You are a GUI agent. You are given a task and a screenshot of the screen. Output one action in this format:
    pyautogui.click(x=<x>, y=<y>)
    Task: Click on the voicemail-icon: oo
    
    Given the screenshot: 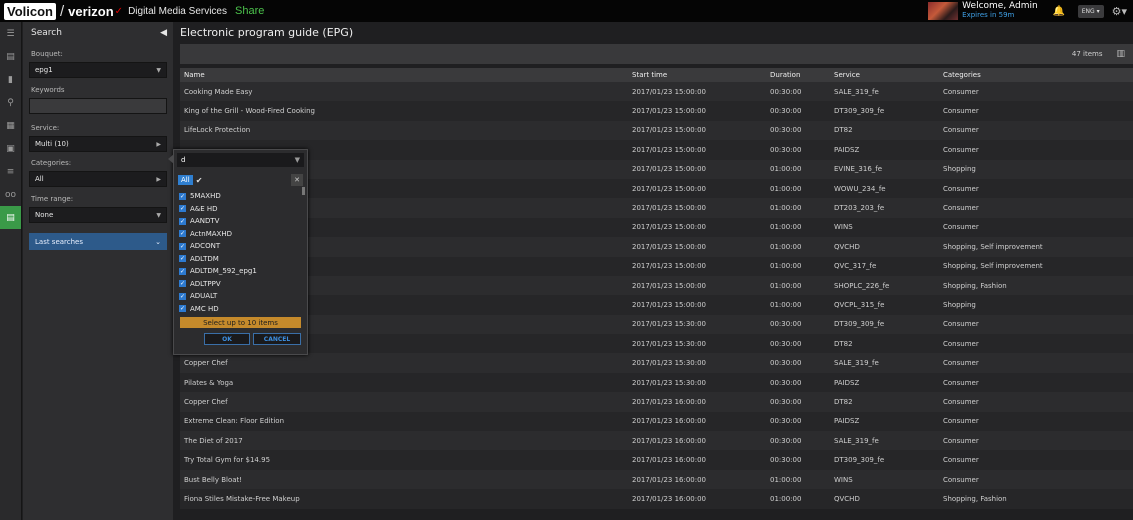 What is the action you would take?
    pyautogui.click(x=10, y=194)
    